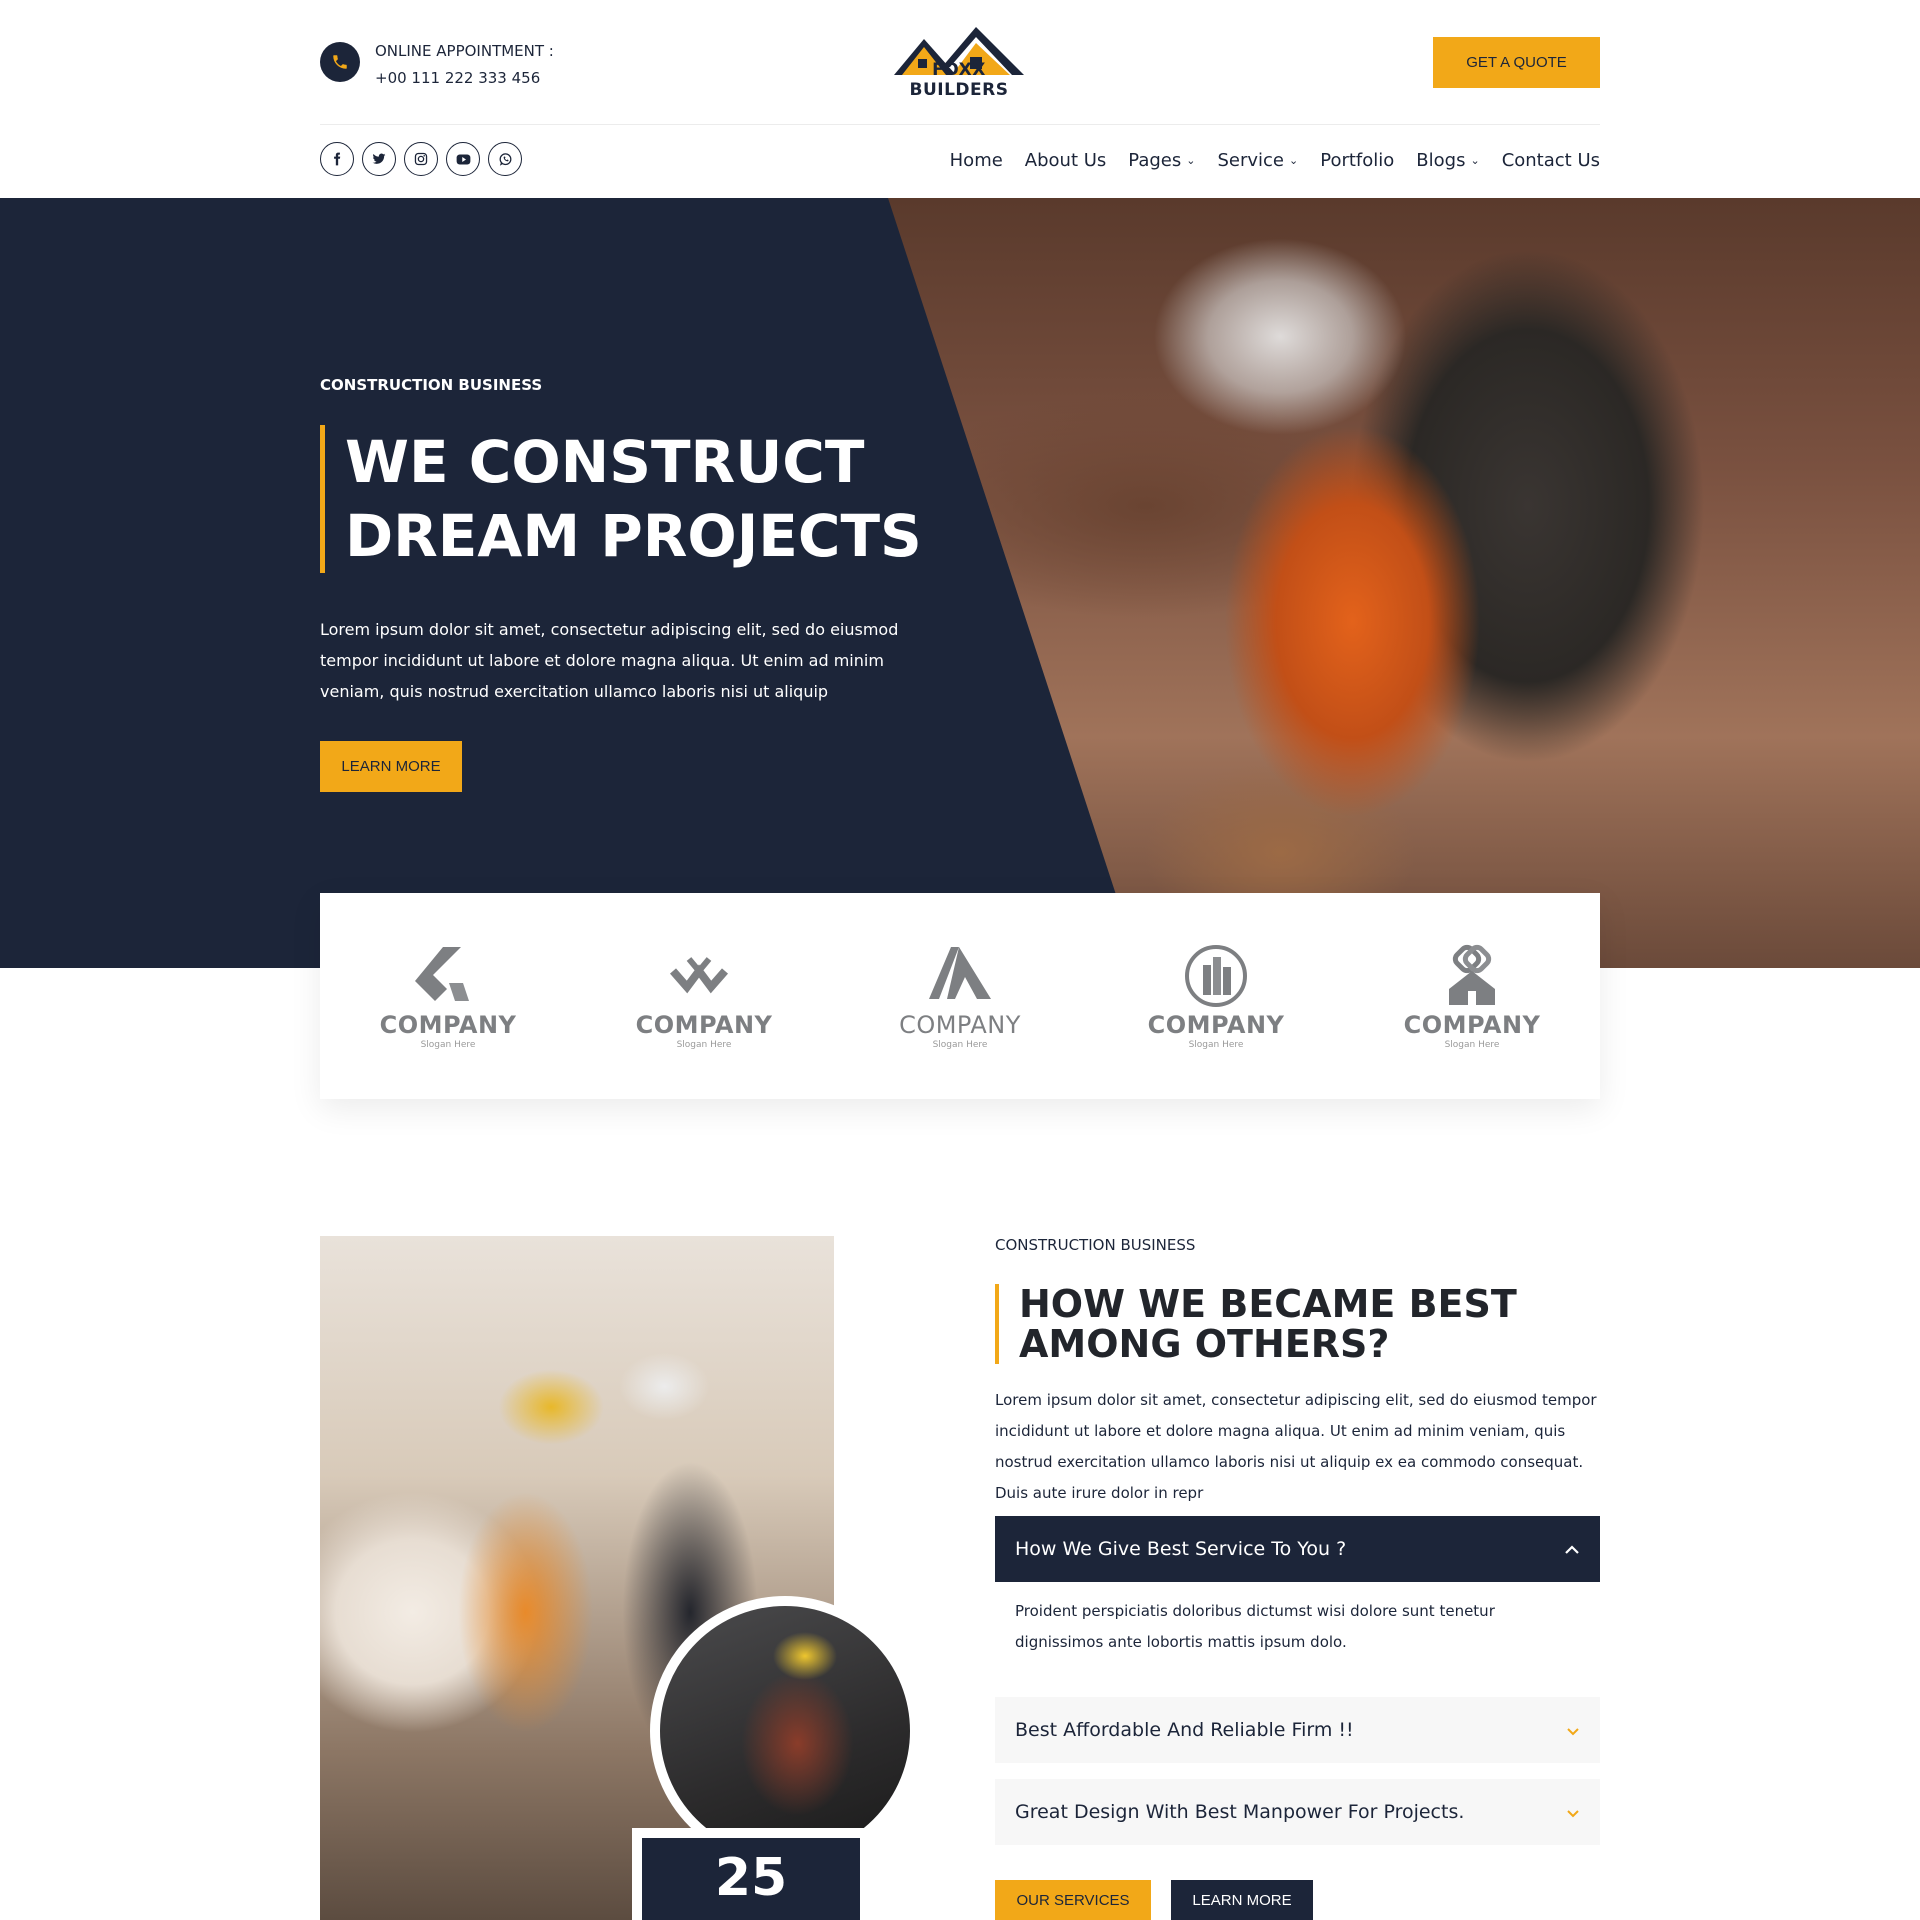  I want to click on whatsapp-icon, so click(505, 159).